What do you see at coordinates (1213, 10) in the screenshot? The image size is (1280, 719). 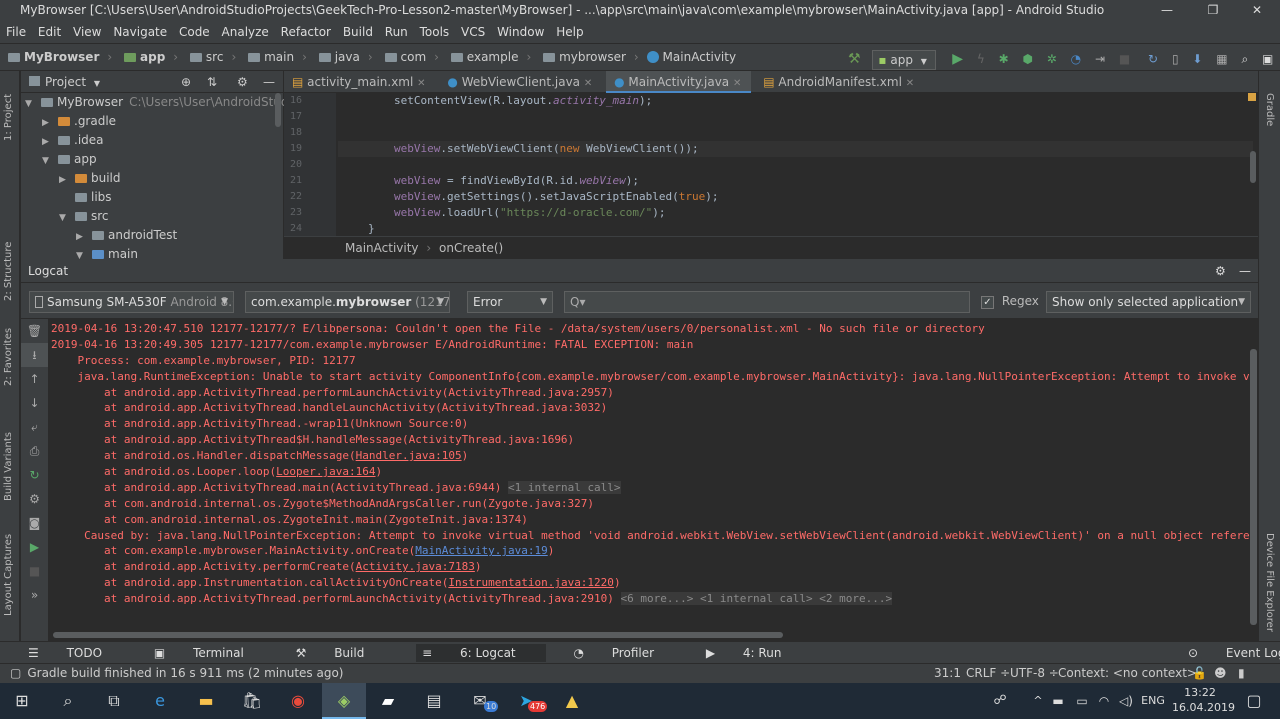 I see `maximize-button: ❐` at bounding box center [1213, 10].